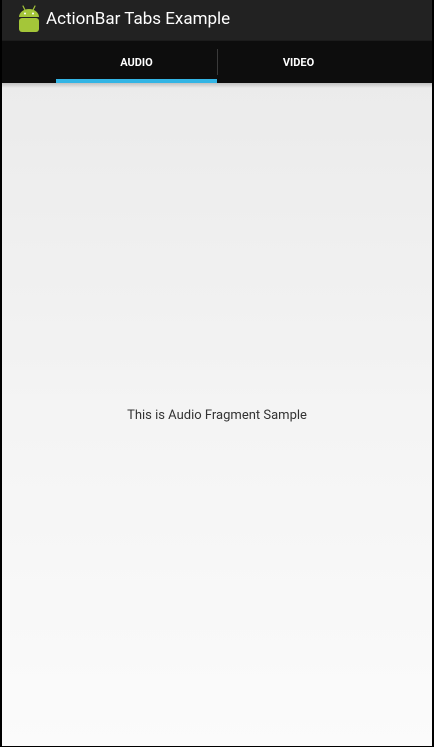 This screenshot has height=747, width=434. I want to click on app-title: ActionBar Tabs Example, so click(138, 19).